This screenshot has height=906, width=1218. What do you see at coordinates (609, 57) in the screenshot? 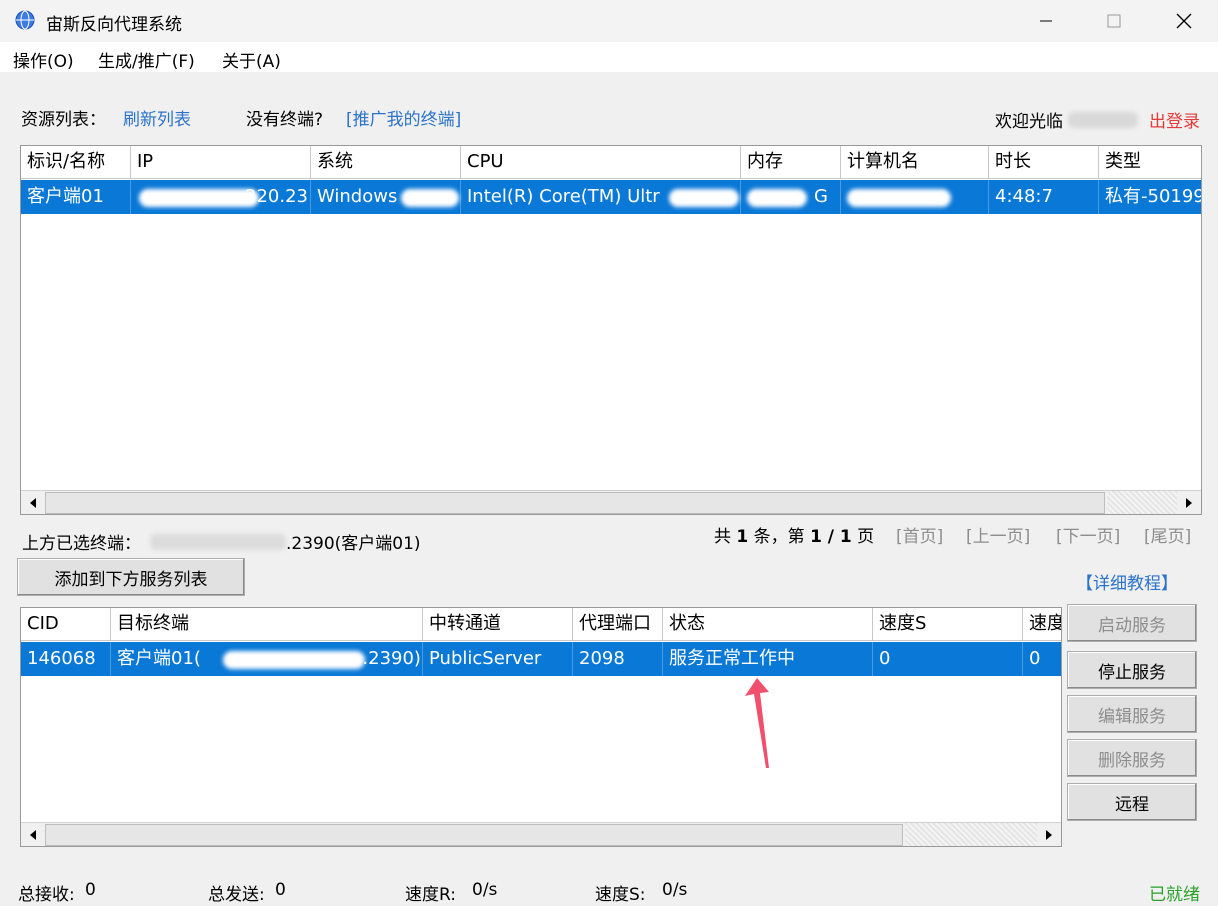
I see `menu-bar: 操作(O) 生成/推广(F) 关于(A)` at bounding box center [609, 57].